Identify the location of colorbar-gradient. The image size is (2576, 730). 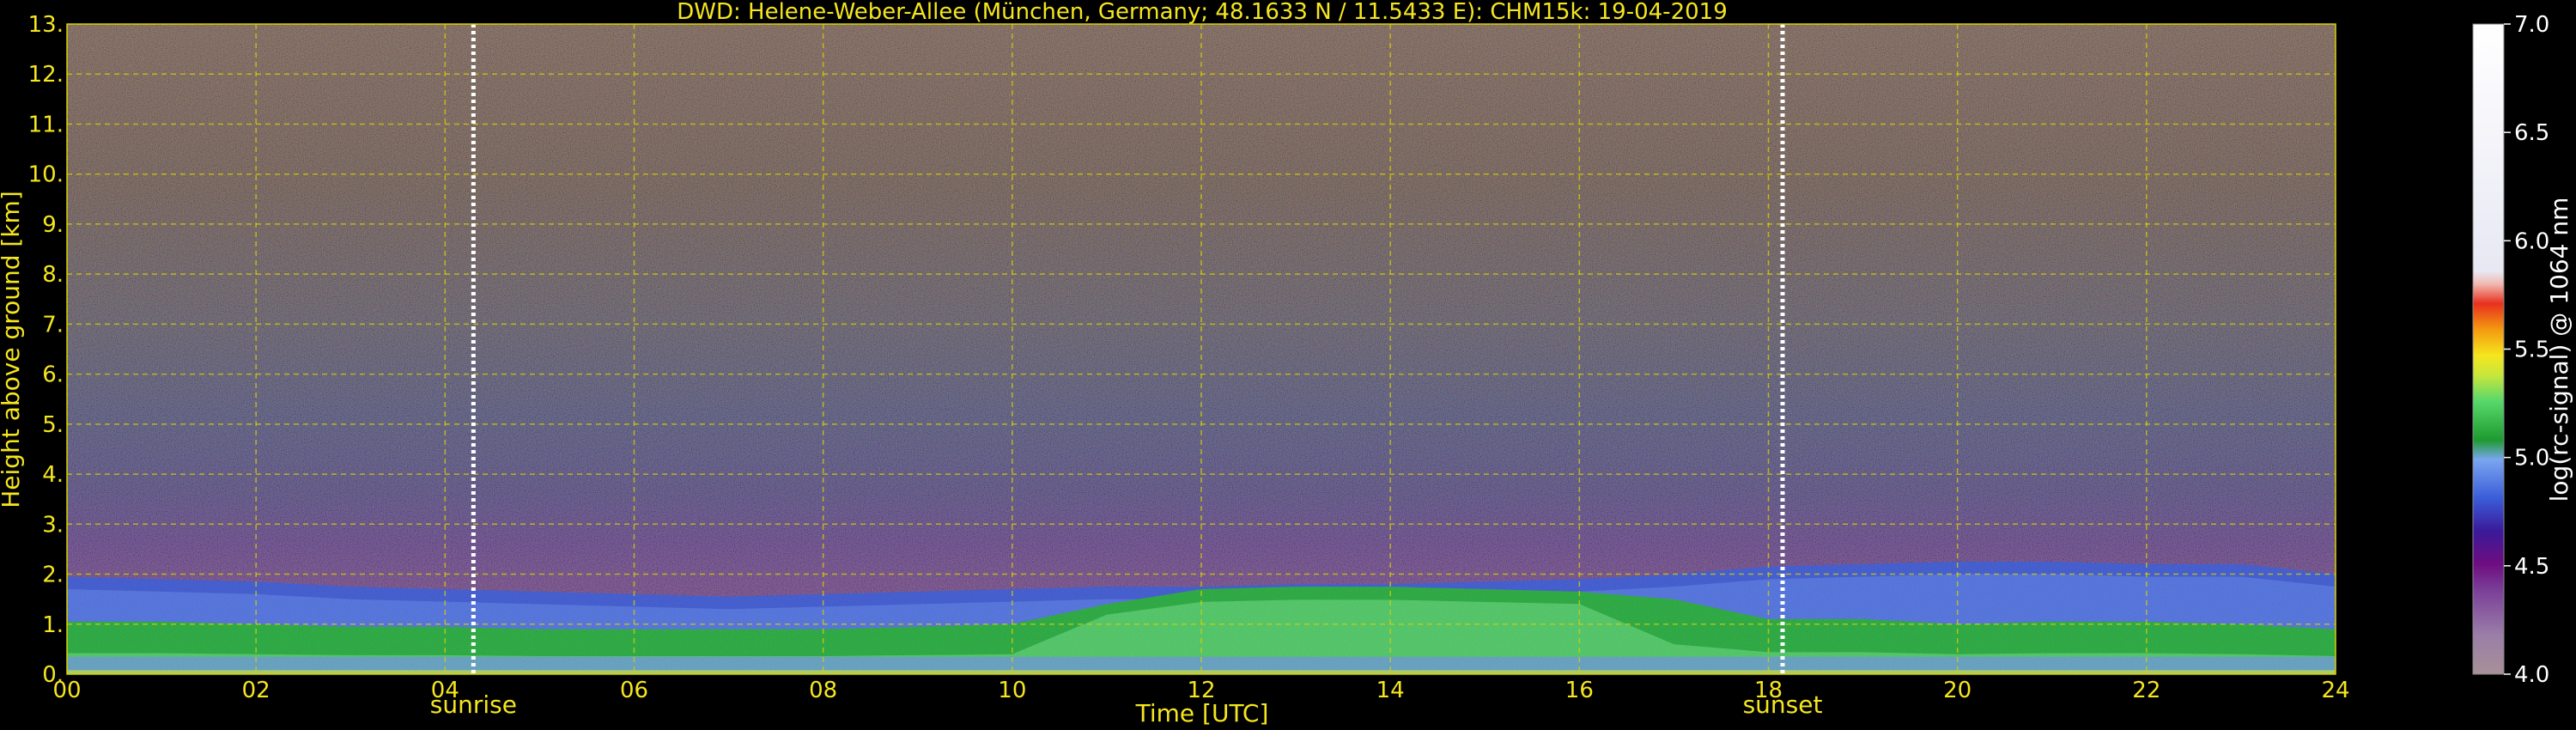
(2488, 349).